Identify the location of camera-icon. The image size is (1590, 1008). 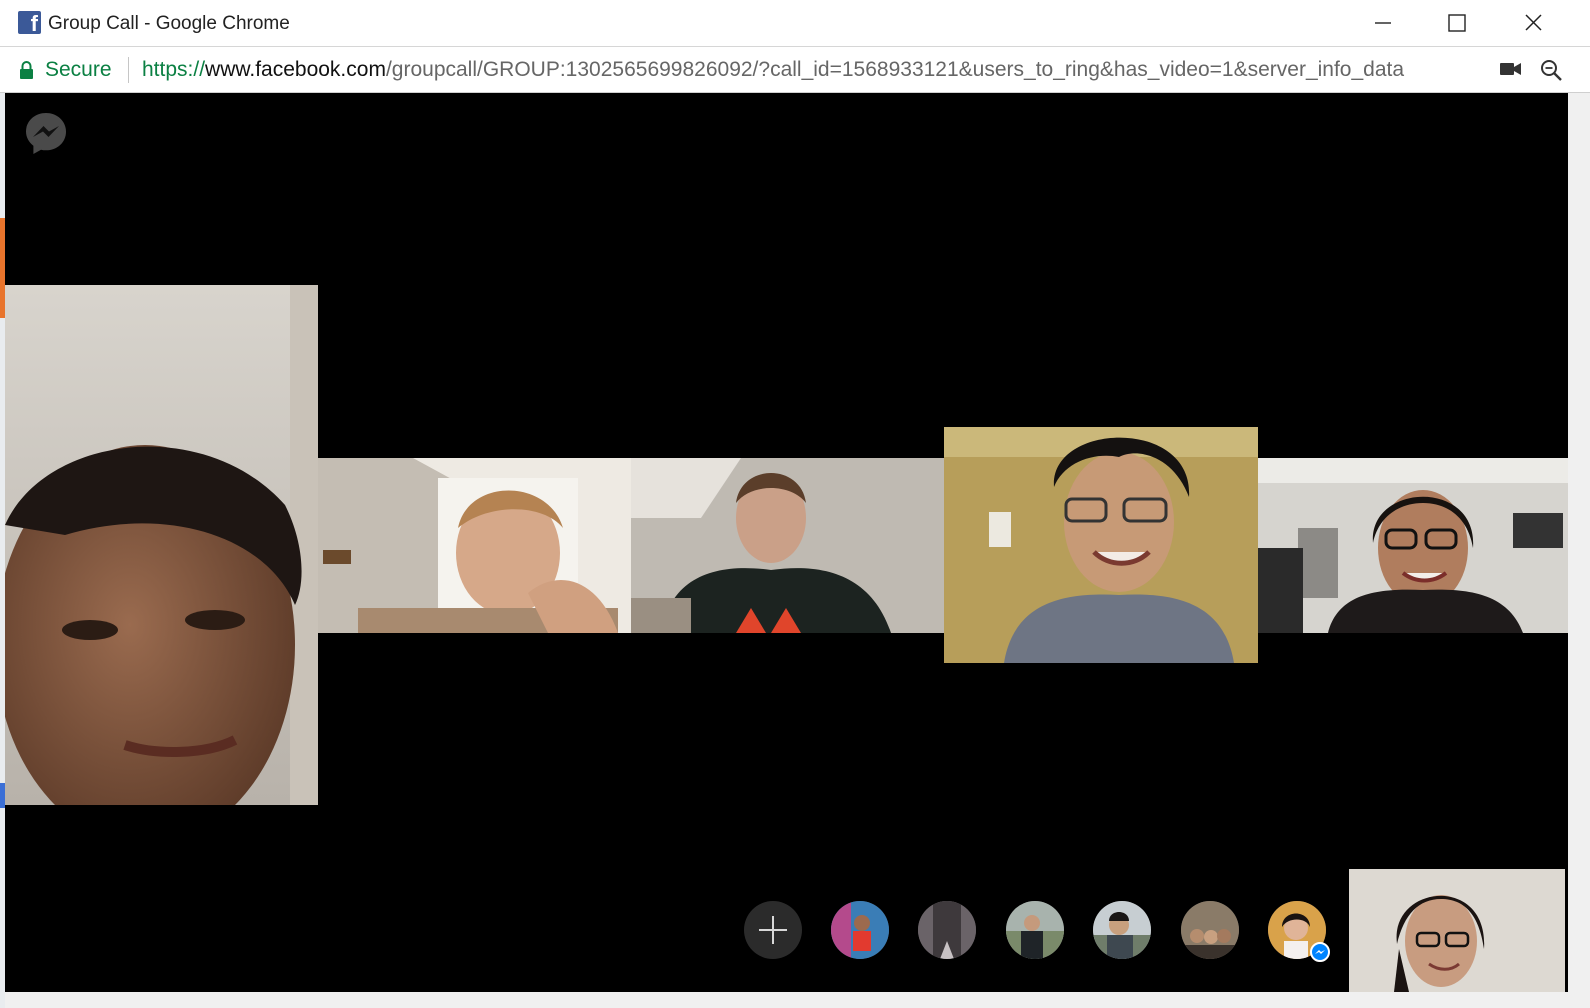
(1511, 69).